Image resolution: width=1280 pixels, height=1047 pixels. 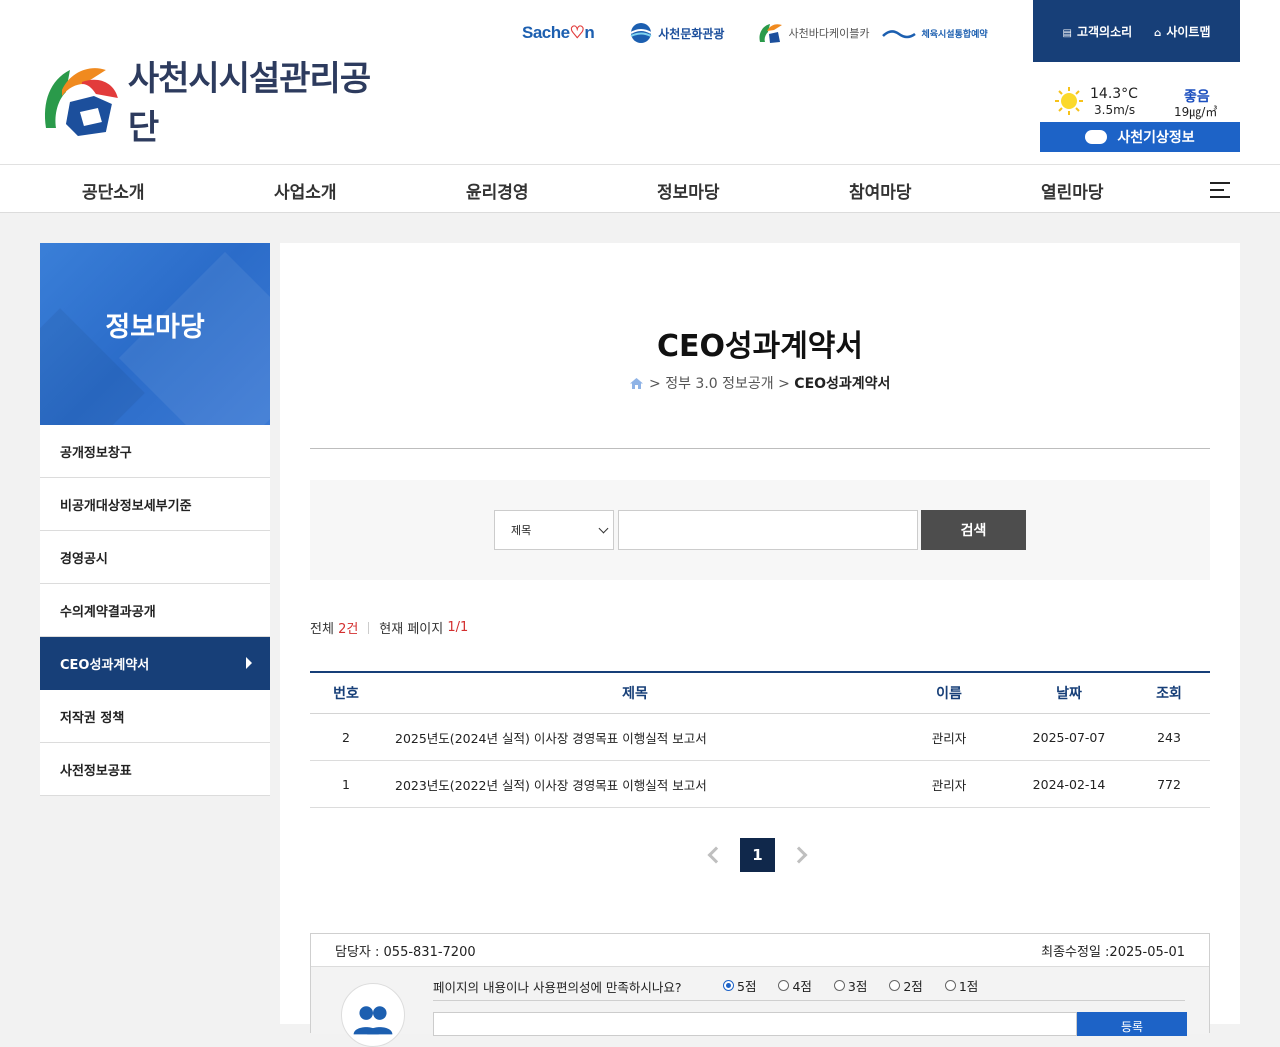 I want to click on rating-label: 4점, so click(x=802, y=986).